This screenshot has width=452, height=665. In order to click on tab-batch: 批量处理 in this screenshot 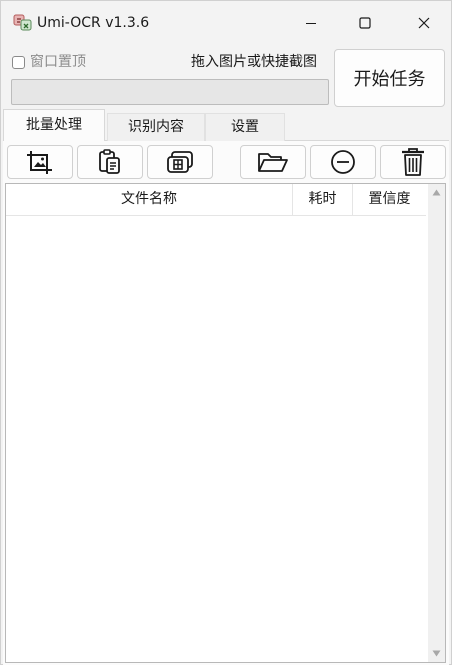, I will do `click(54, 125)`.